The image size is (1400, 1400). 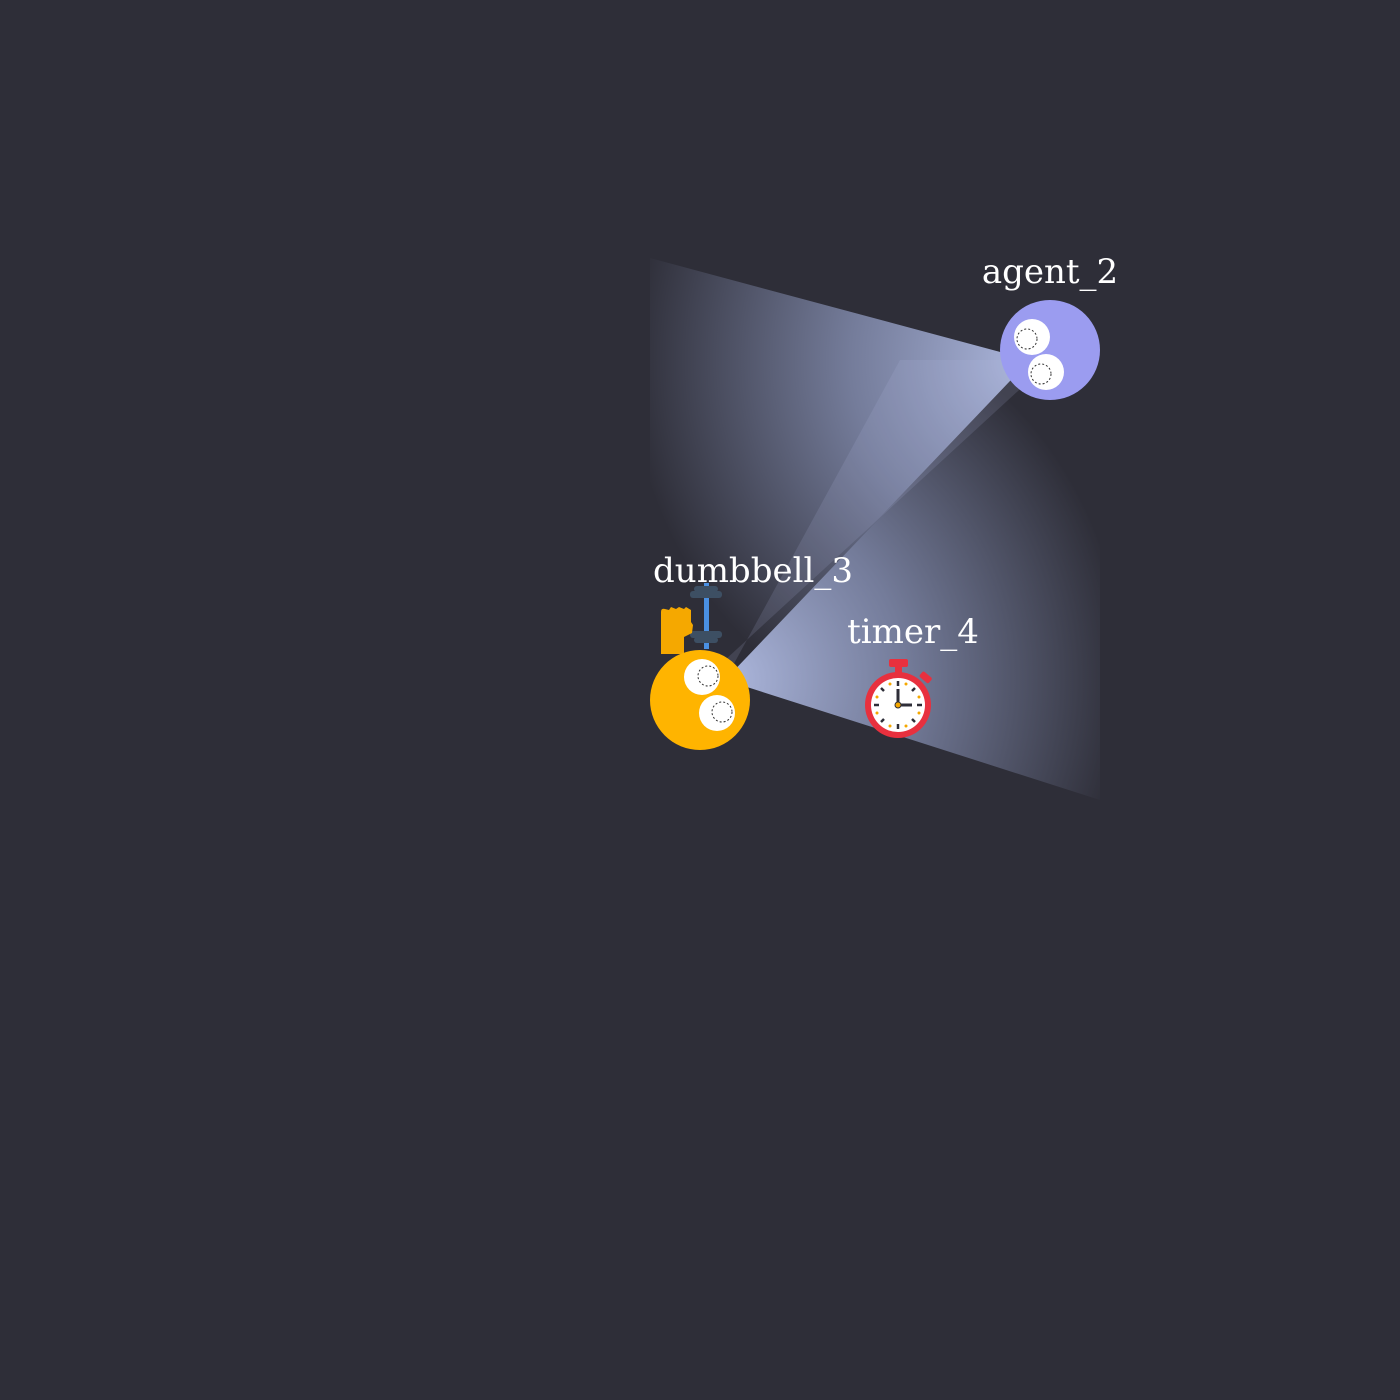 I want to click on agent-2-label: agent_2, so click(x=1050, y=272).